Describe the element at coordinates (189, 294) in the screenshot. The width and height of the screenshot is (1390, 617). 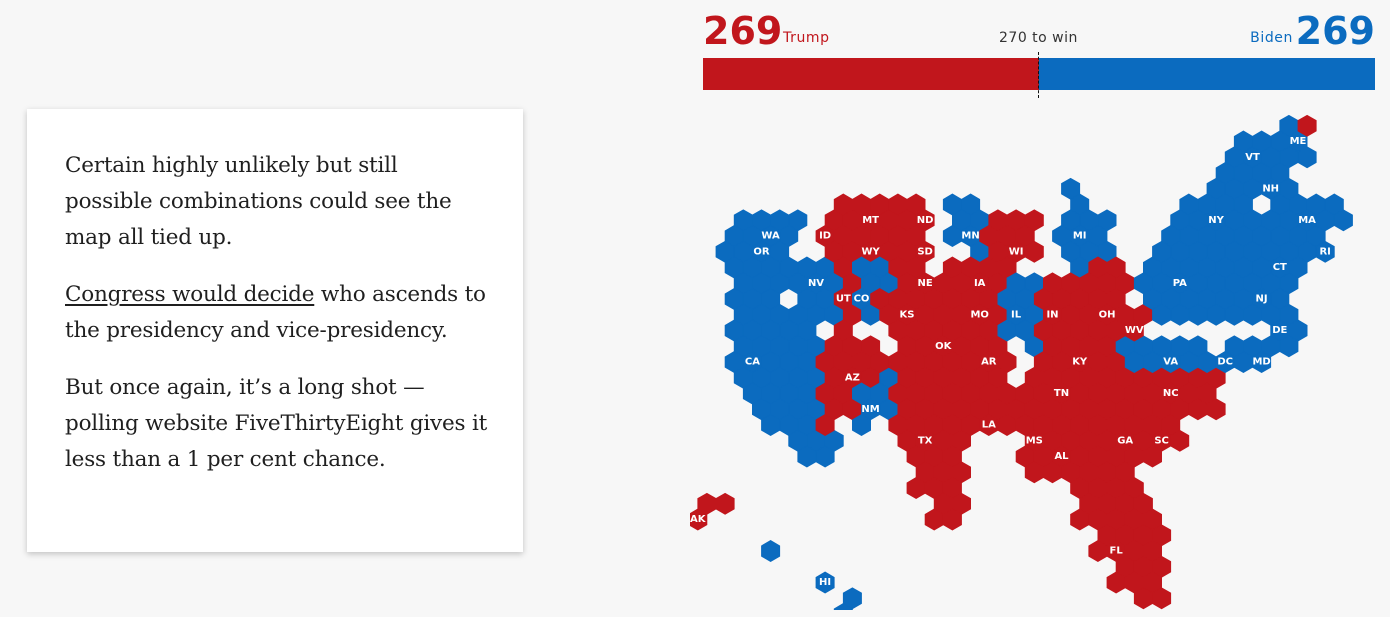
I see `congress-link: Congress would decide` at that location.